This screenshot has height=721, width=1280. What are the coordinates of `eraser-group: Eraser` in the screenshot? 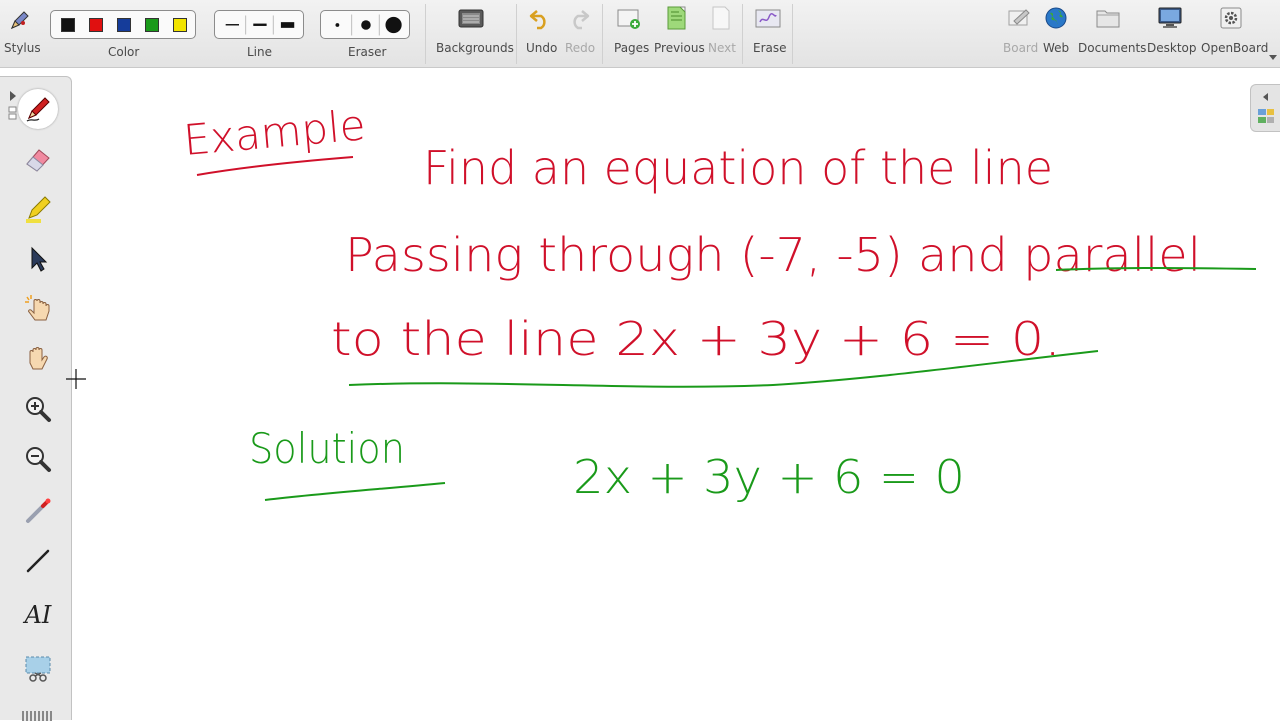 It's located at (366, 34).